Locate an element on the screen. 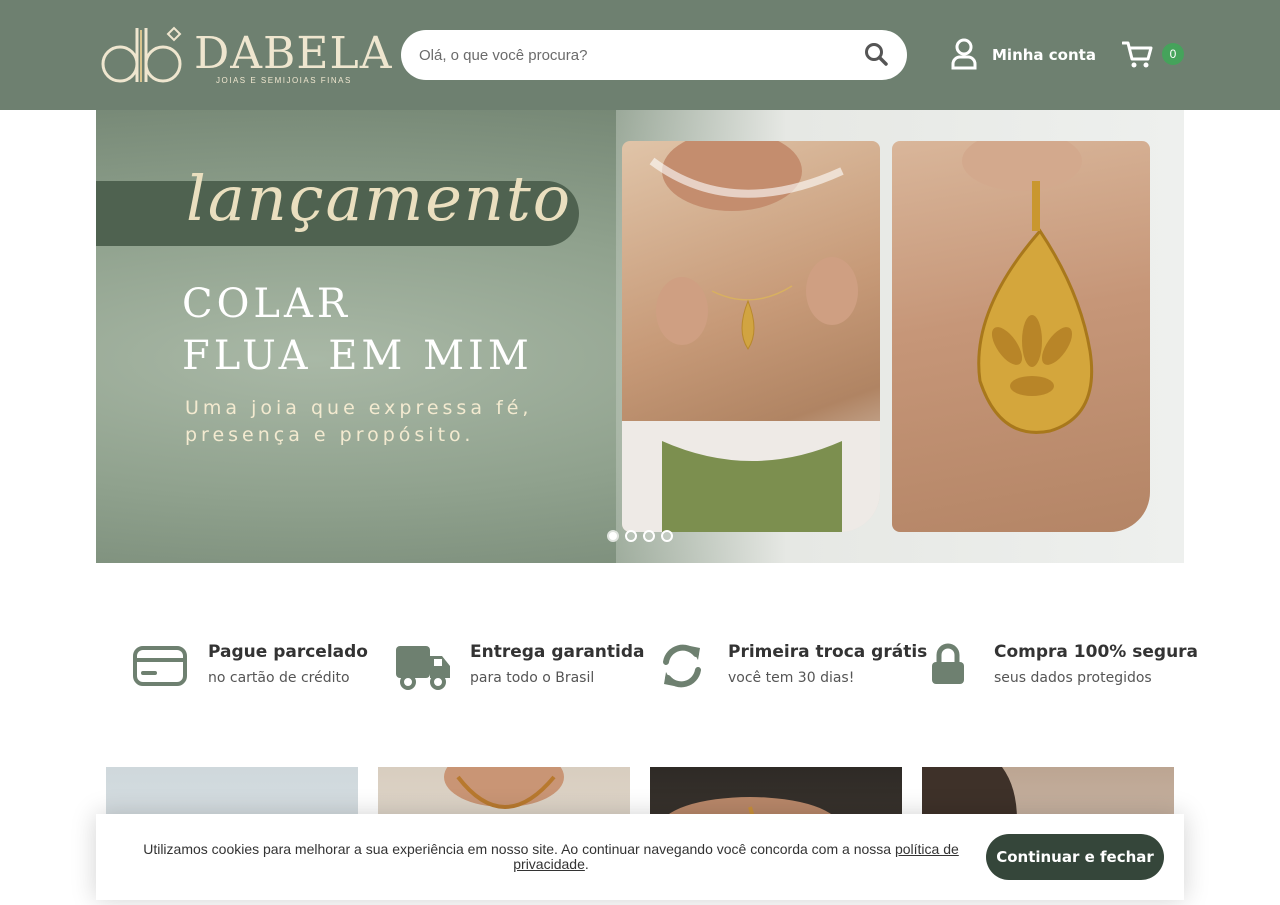 The image size is (1280, 905). brand-logo: DABELA JOIAS E SEMIJOIAS FINAS is located at coordinates (245, 55).